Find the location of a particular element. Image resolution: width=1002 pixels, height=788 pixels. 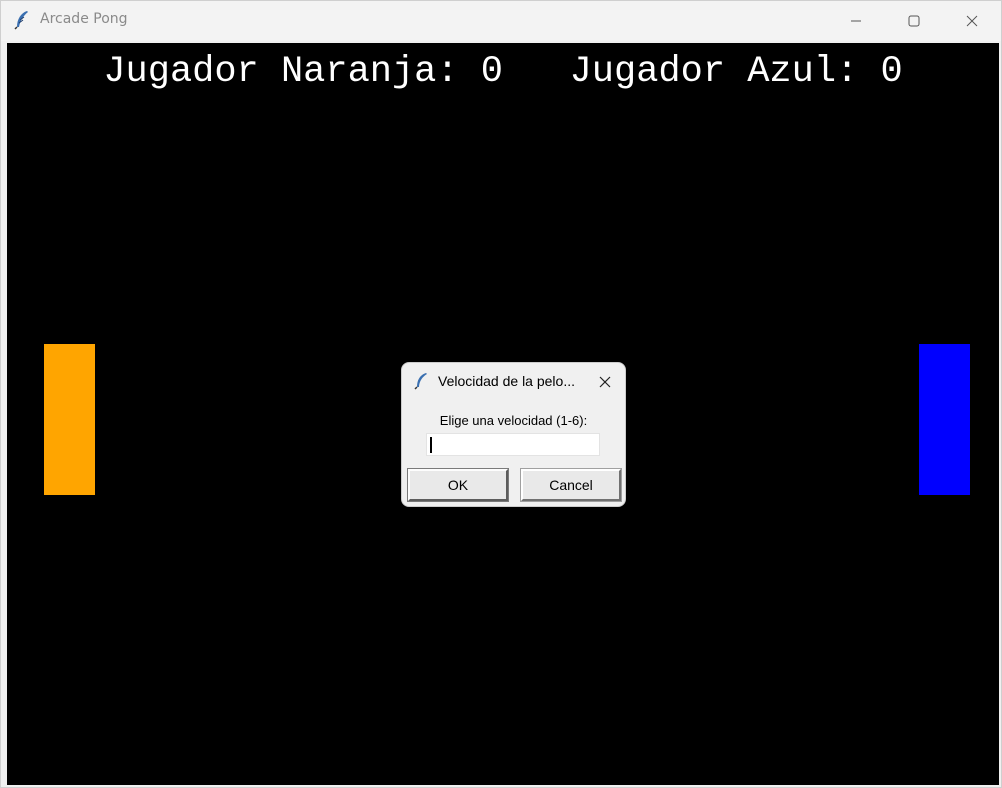

close-button is located at coordinates (972, 21).